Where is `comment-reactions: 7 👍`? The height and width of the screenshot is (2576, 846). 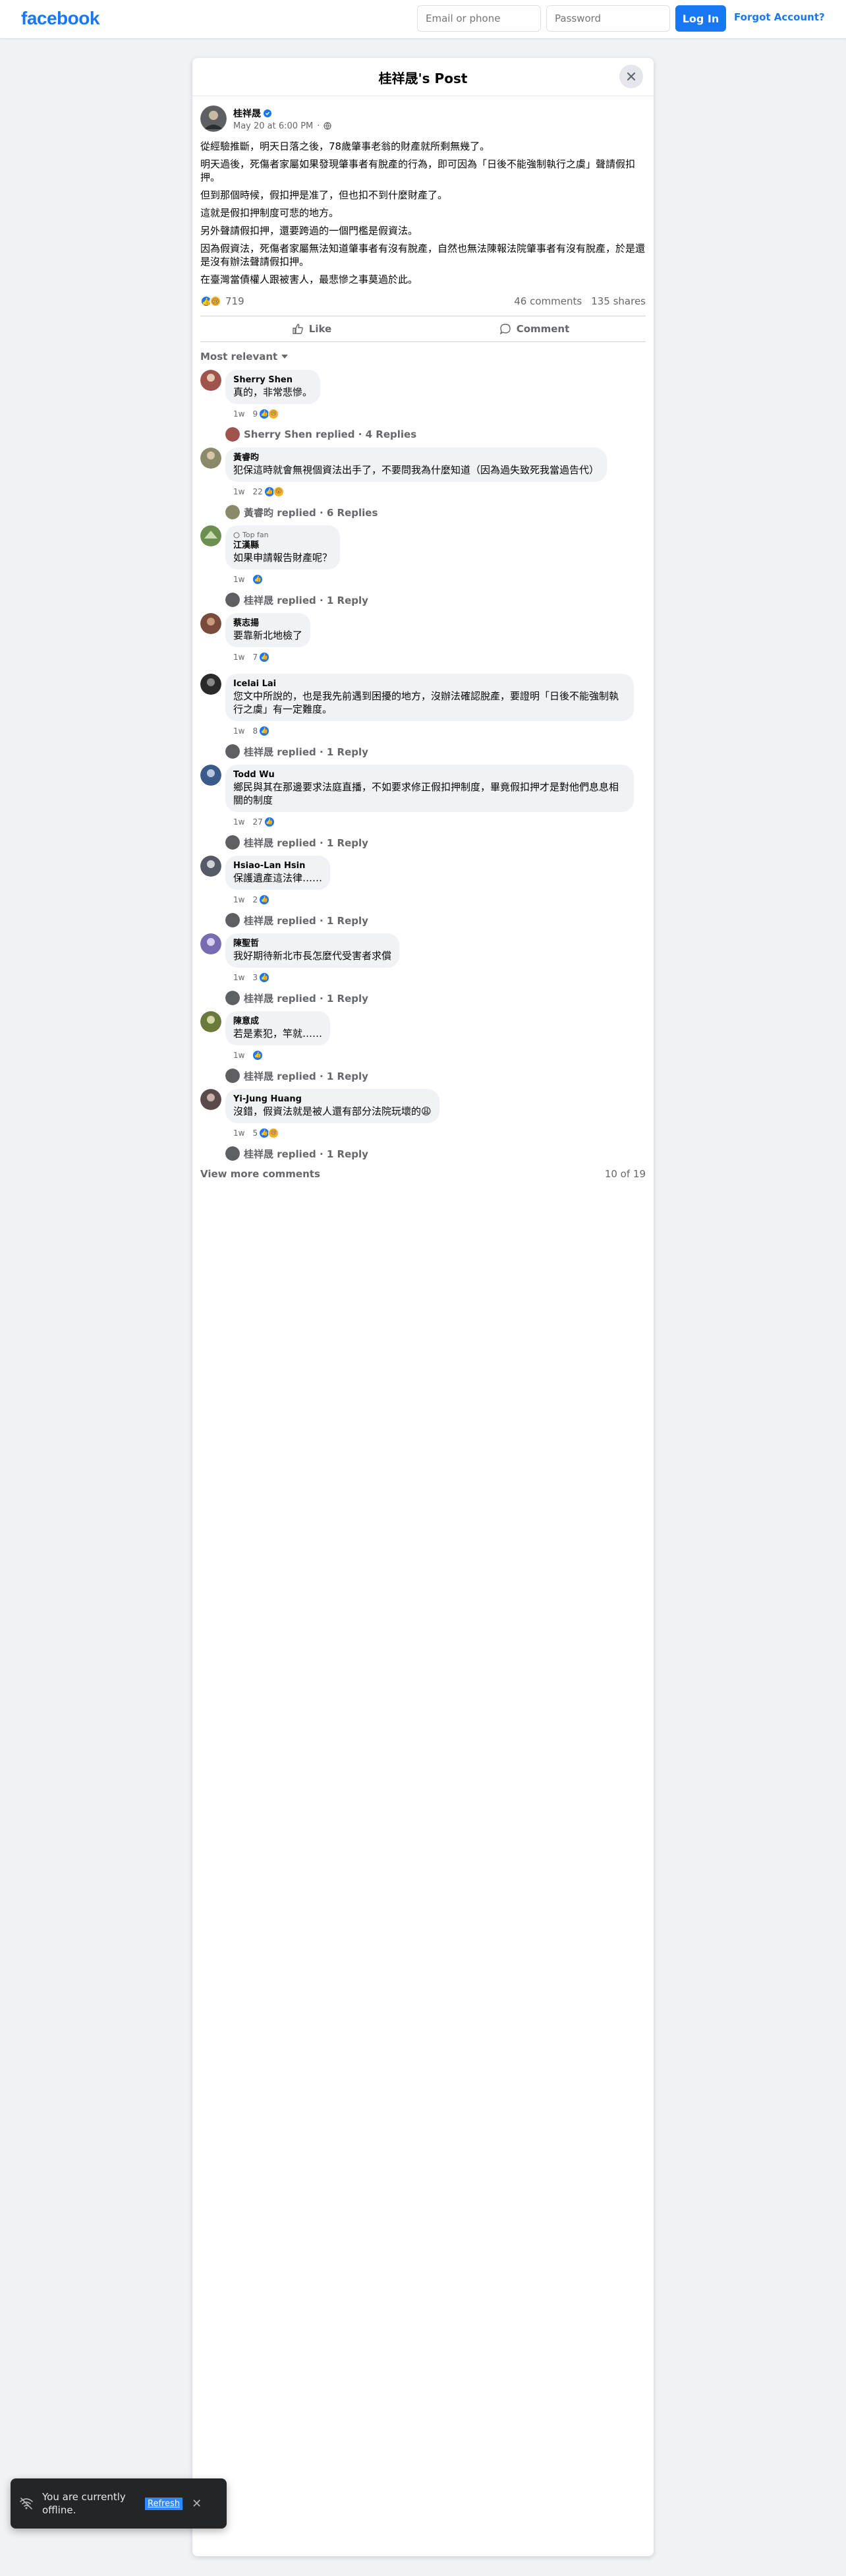
comment-reactions: 7 👍 is located at coordinates (261, 657).